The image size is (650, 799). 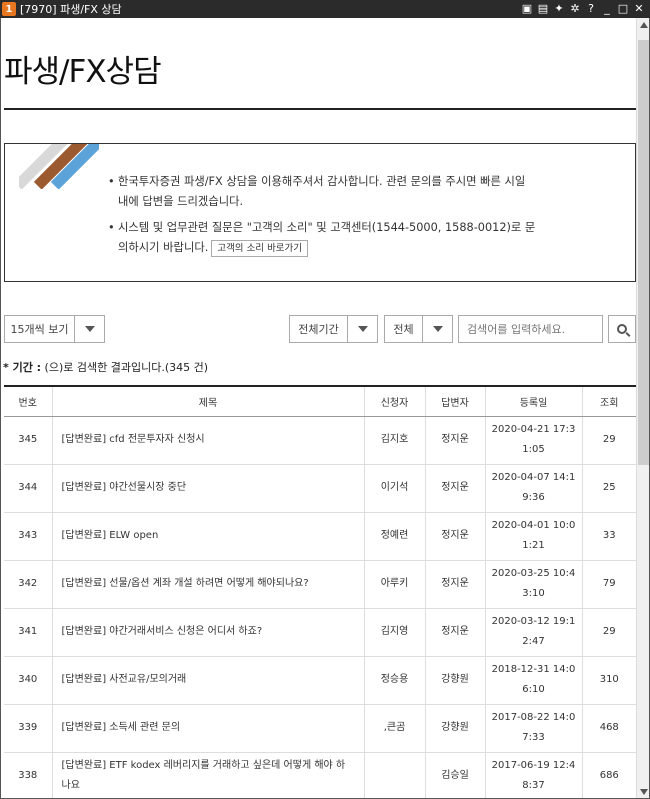 What do you see at coordinates (418, 329) in the screenshot?
I see `scope-select: 전체` at bounding box center [418, 329].